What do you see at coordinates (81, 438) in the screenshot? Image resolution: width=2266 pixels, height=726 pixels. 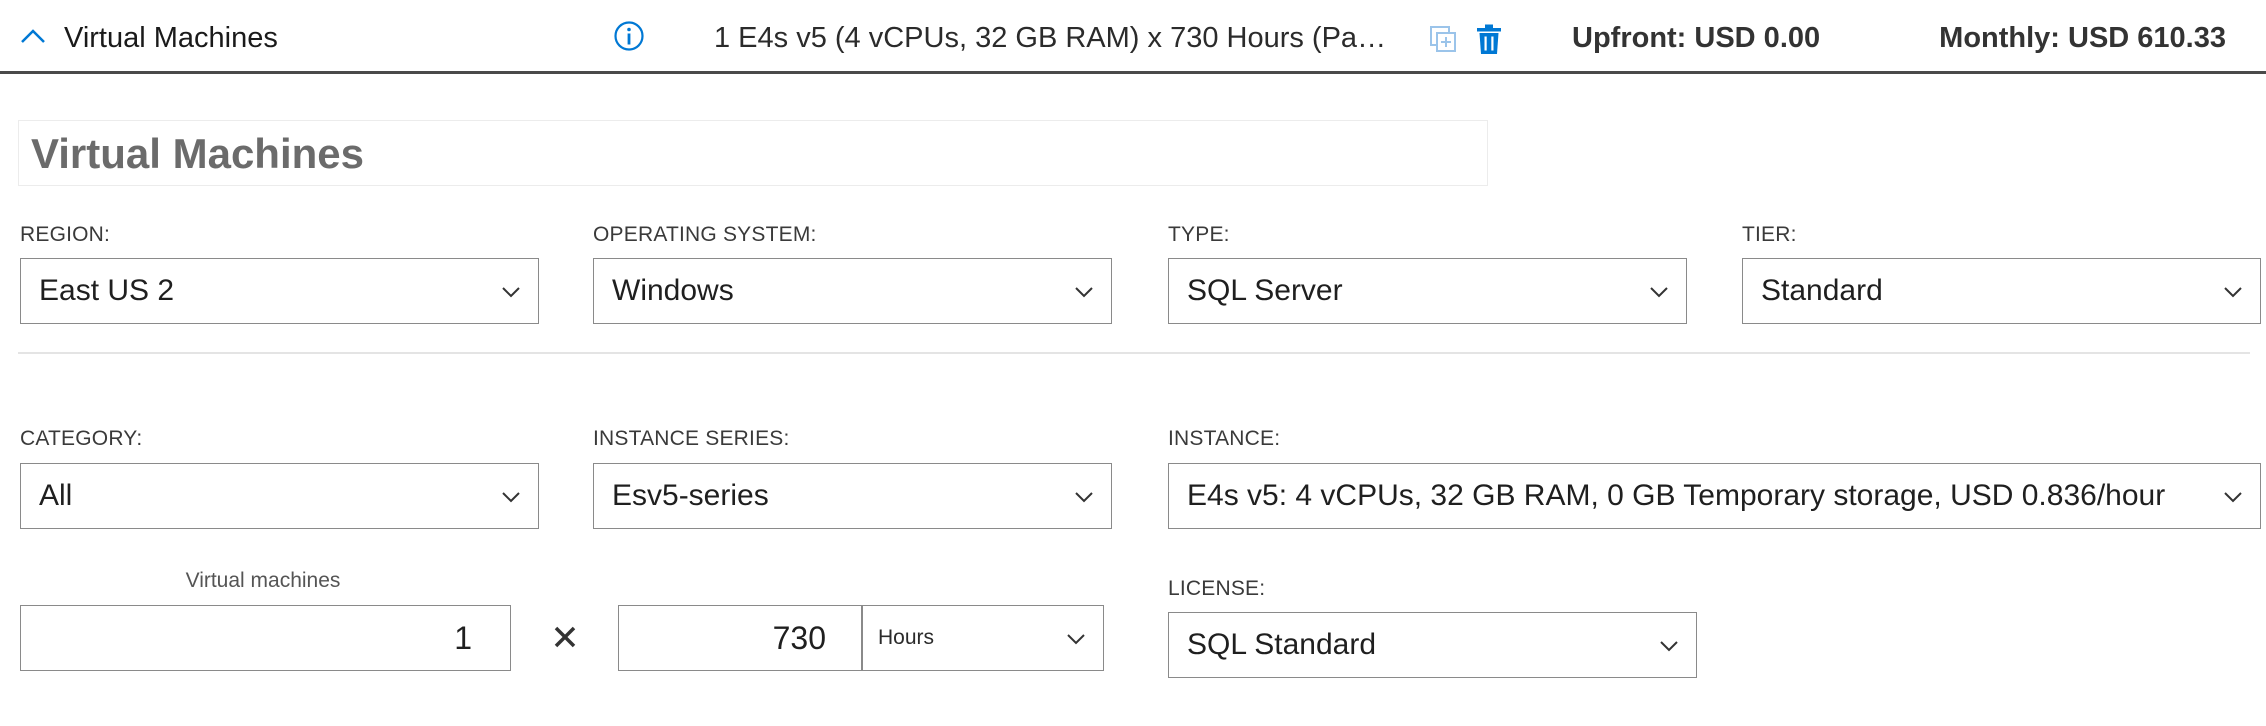 I see `category-label: CATEGORY:` at bounding box center [81, 438].